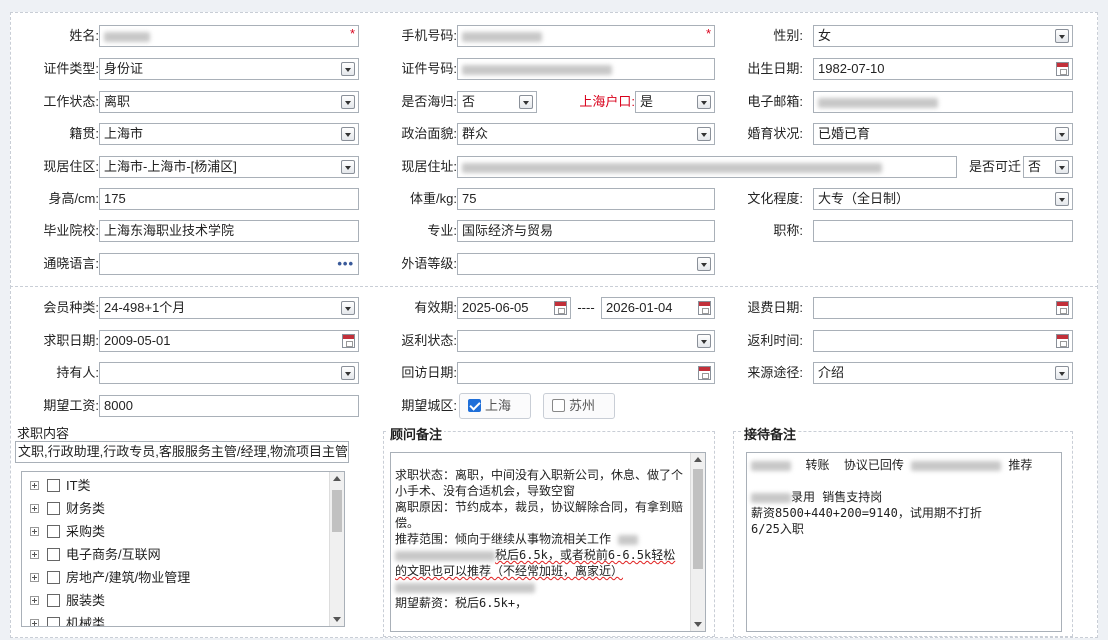 This screenshot has width=1108, height=640. What do you see at coordinates (943, 134) in the screenshot?
I see `marital-select: 已婚已育` at bounding box center [943, 134].